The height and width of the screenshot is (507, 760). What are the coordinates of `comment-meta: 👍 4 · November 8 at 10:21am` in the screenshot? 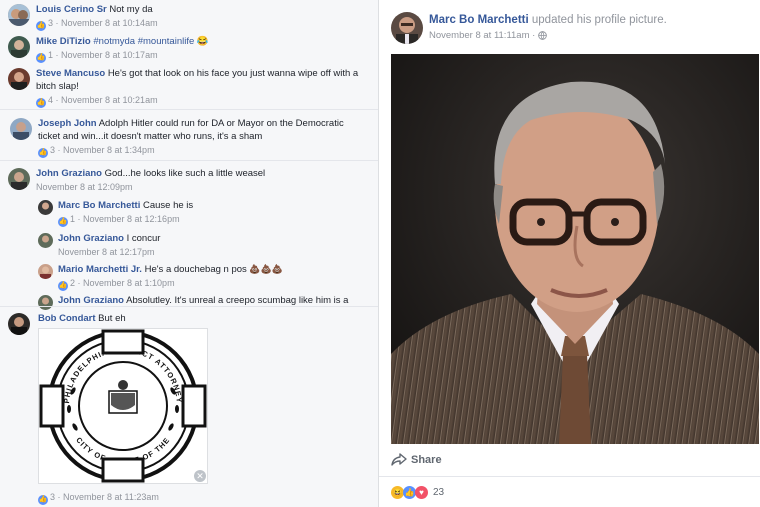 It's located at (97, 101).